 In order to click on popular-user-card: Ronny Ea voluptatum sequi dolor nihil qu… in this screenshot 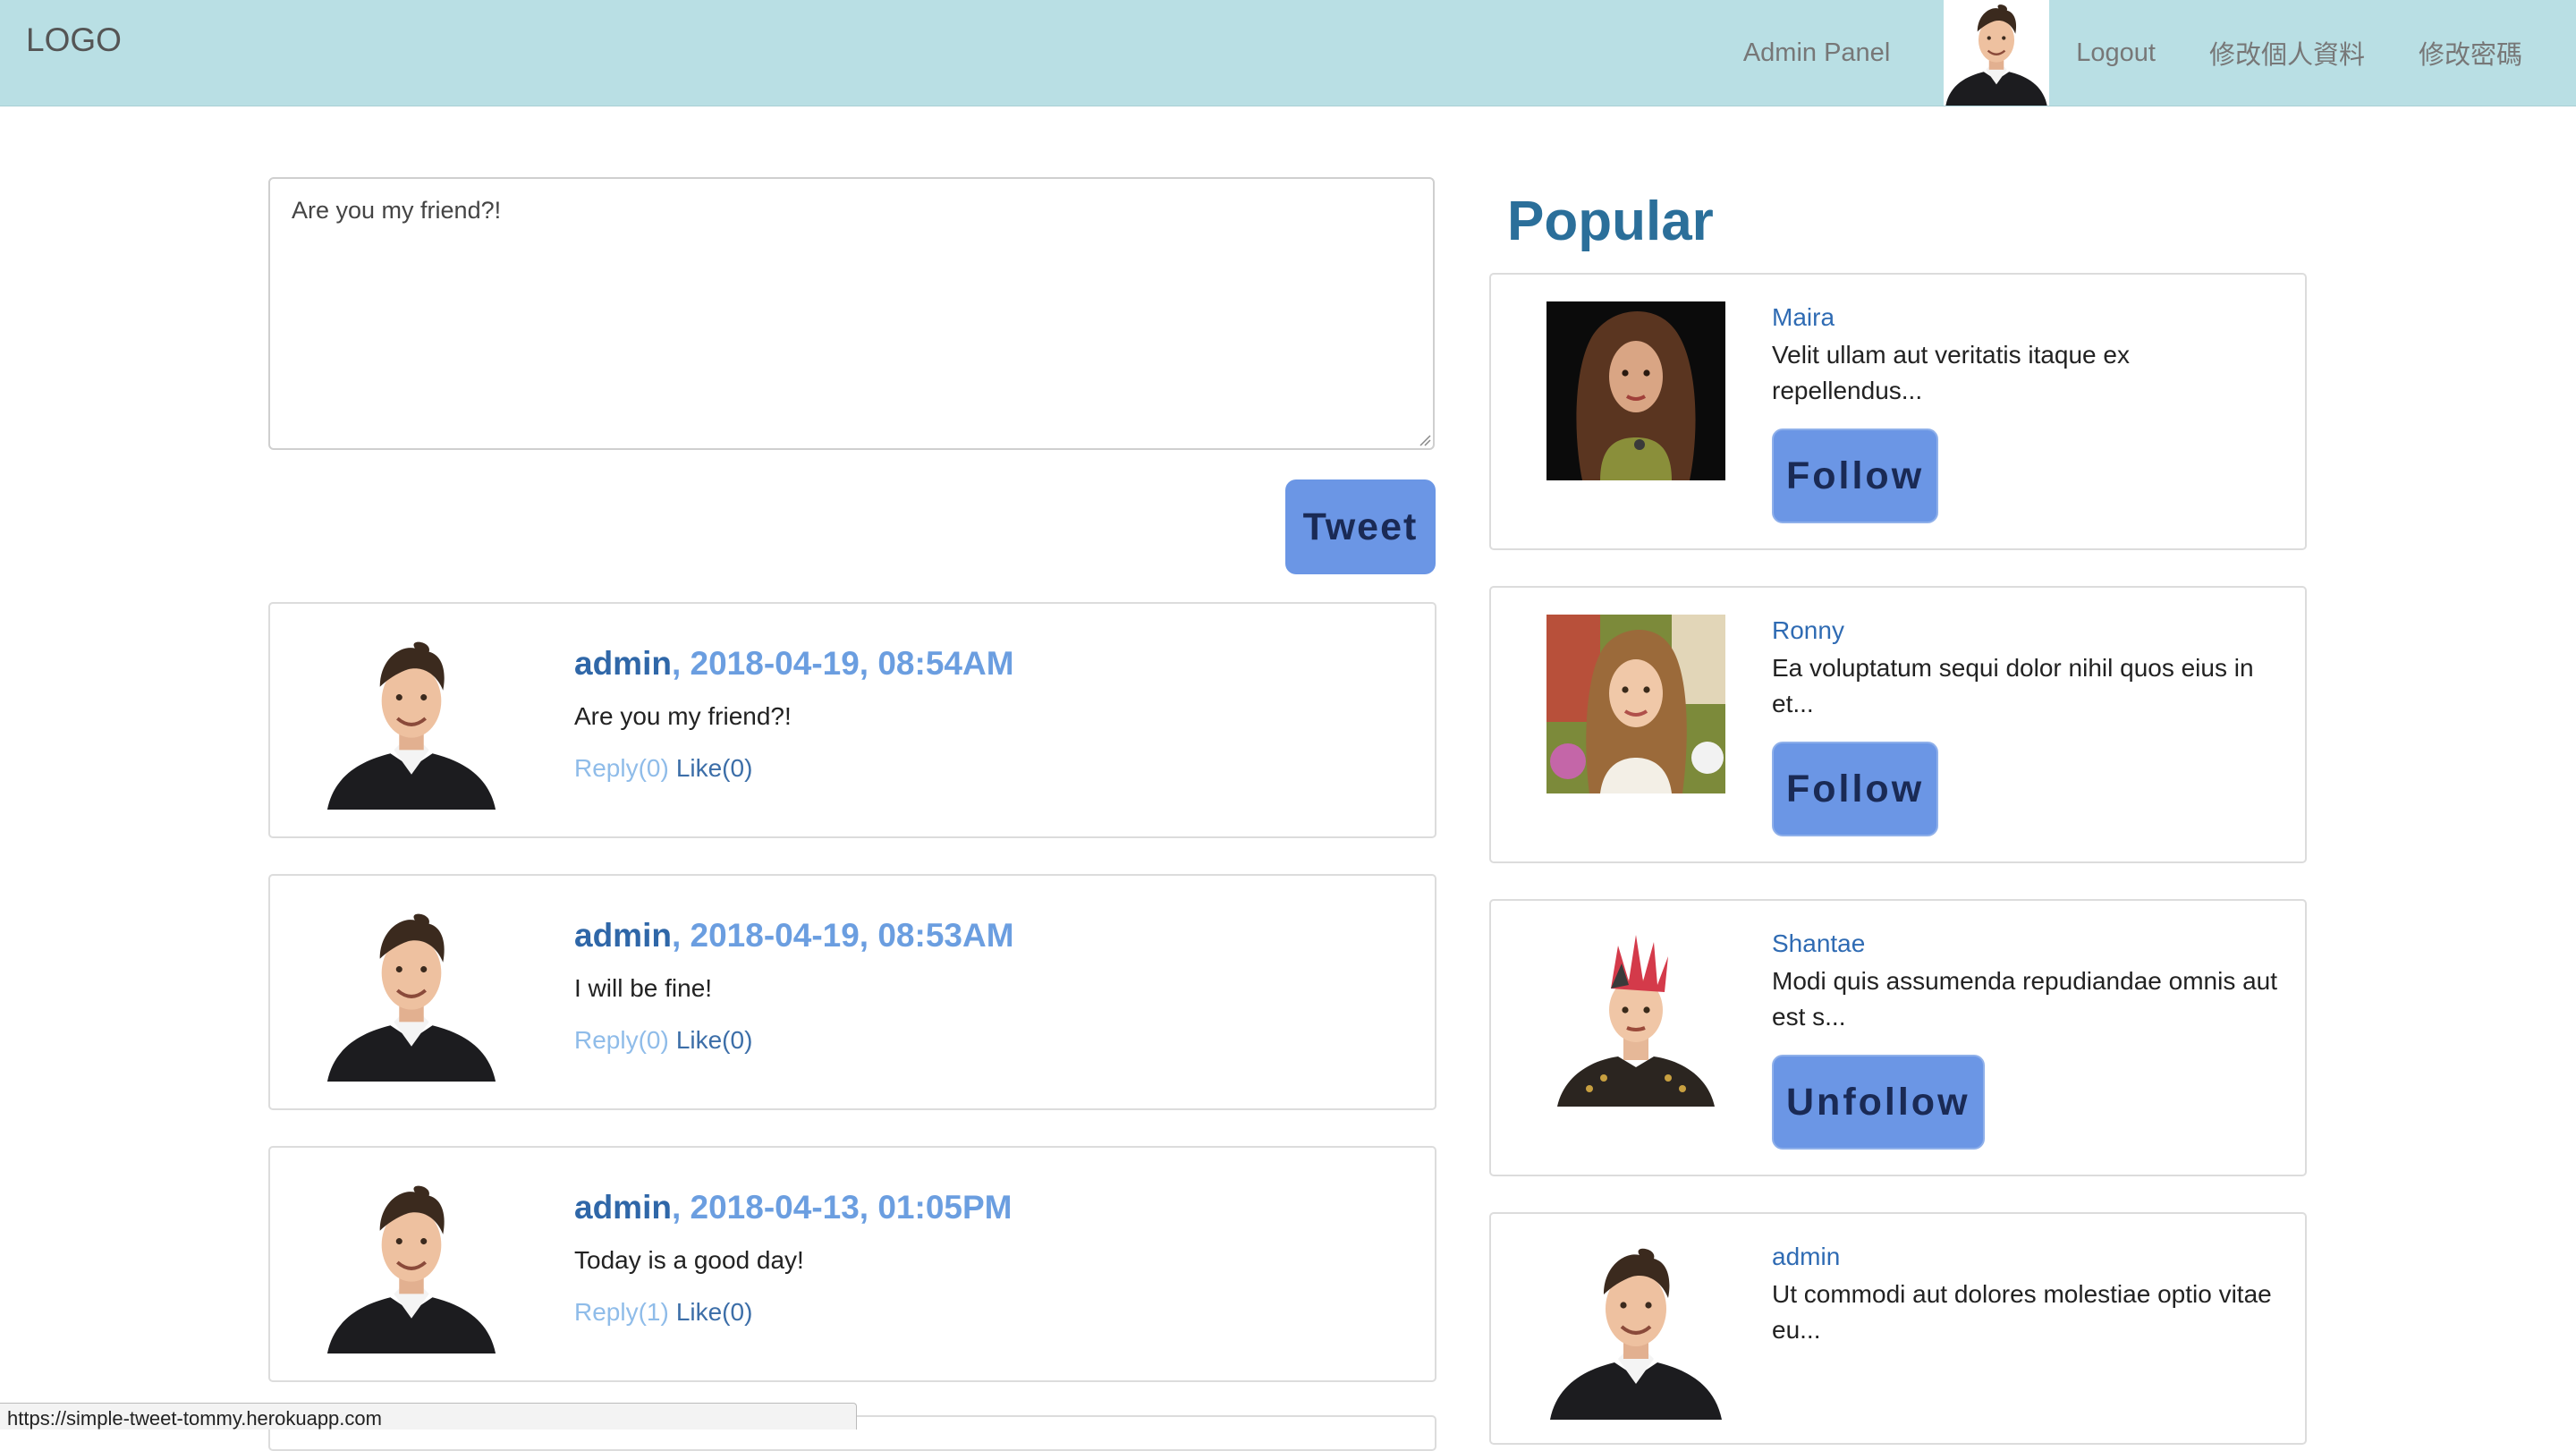, I will do `click(1898, 724)`.